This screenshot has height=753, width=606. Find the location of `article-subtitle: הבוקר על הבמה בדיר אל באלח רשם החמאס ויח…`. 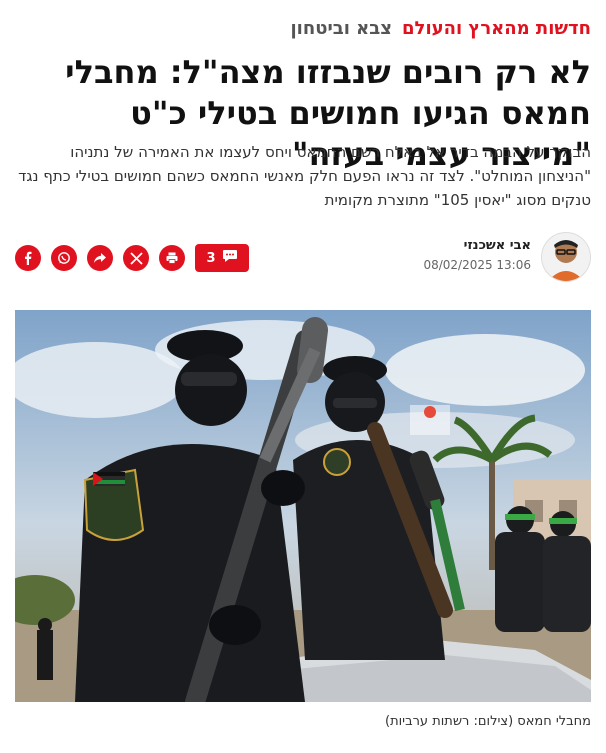

article-subtitle: הבוקר על הבמה בדיר אל באלח רשם החמאס ויח… is located at coordinates (304, 176).